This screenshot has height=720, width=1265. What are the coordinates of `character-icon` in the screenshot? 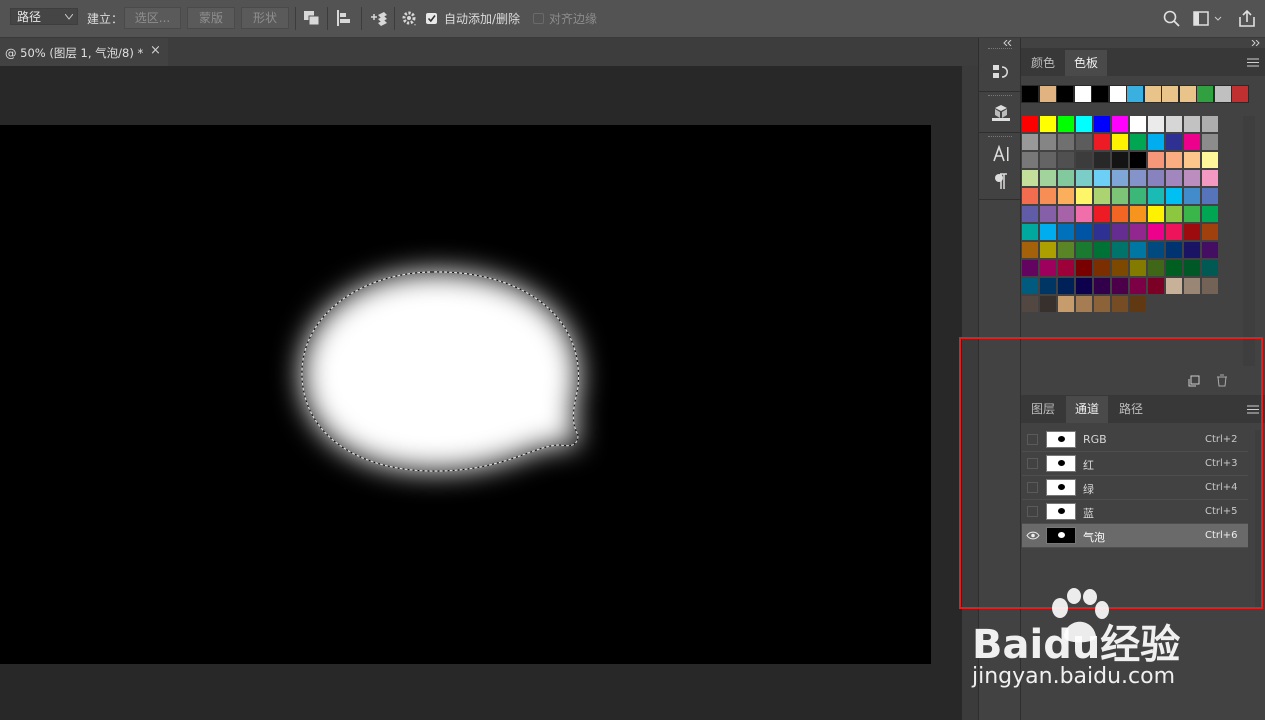 It's located at (1002, 154).